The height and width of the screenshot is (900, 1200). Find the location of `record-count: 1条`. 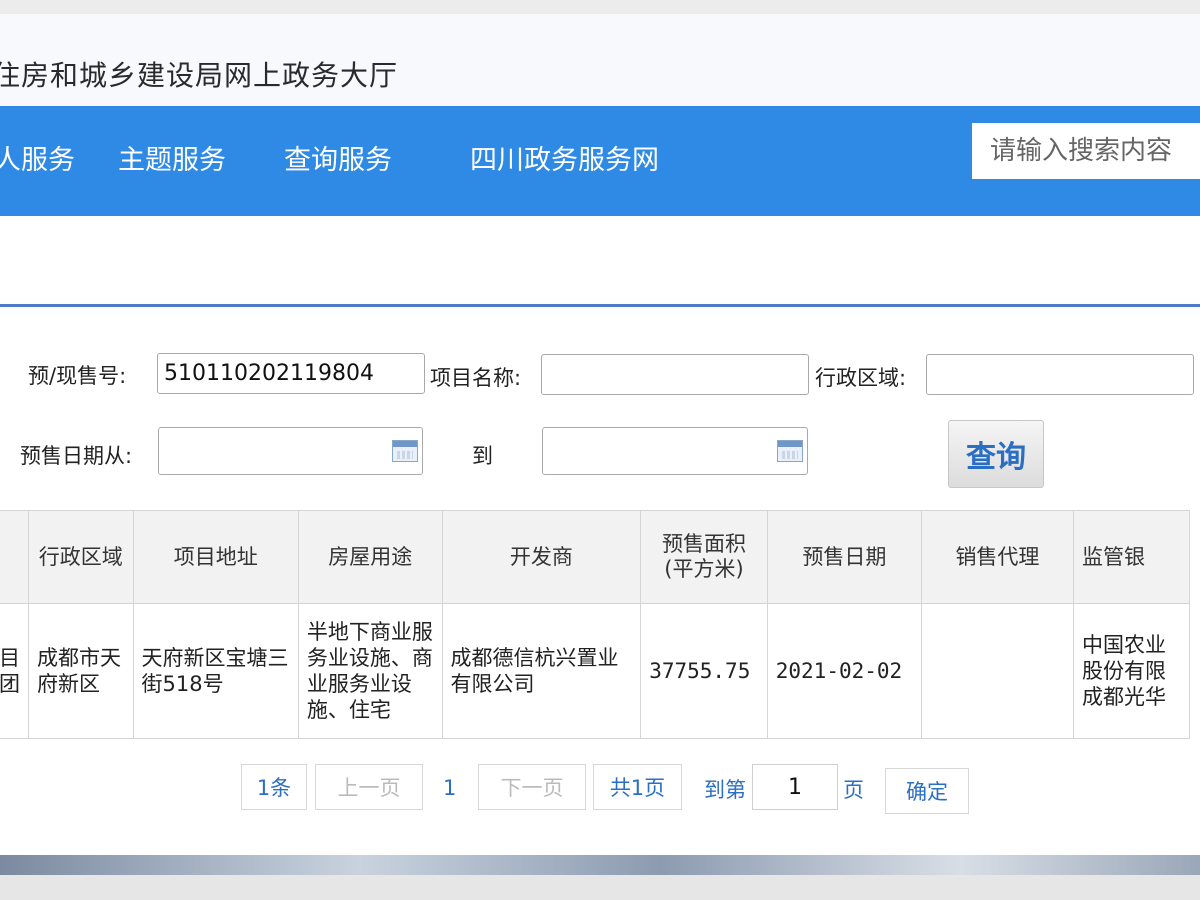

record-count: 1条 is located at coordinates (274, 787).